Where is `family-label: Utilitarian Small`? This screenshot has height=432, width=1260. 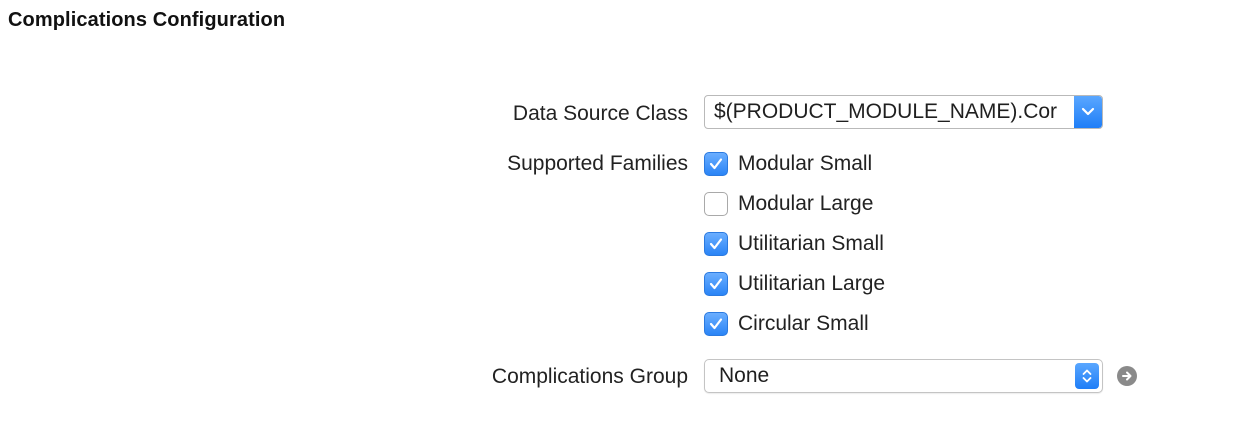 family-label: Utilitarian Small is located at coordinates (811, 243).